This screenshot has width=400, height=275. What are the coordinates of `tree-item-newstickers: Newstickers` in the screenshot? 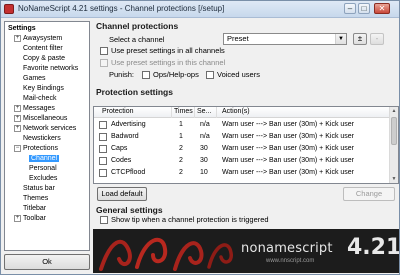 It's located at (37, 138).